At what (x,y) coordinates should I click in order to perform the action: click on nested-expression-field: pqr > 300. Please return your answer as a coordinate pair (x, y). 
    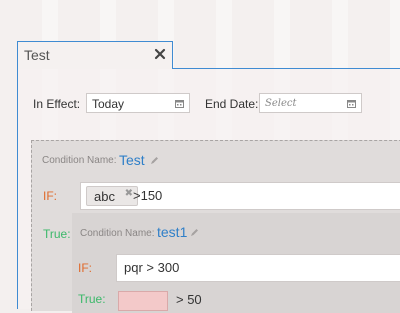
    Looking at the image, I should click on (258, 268).